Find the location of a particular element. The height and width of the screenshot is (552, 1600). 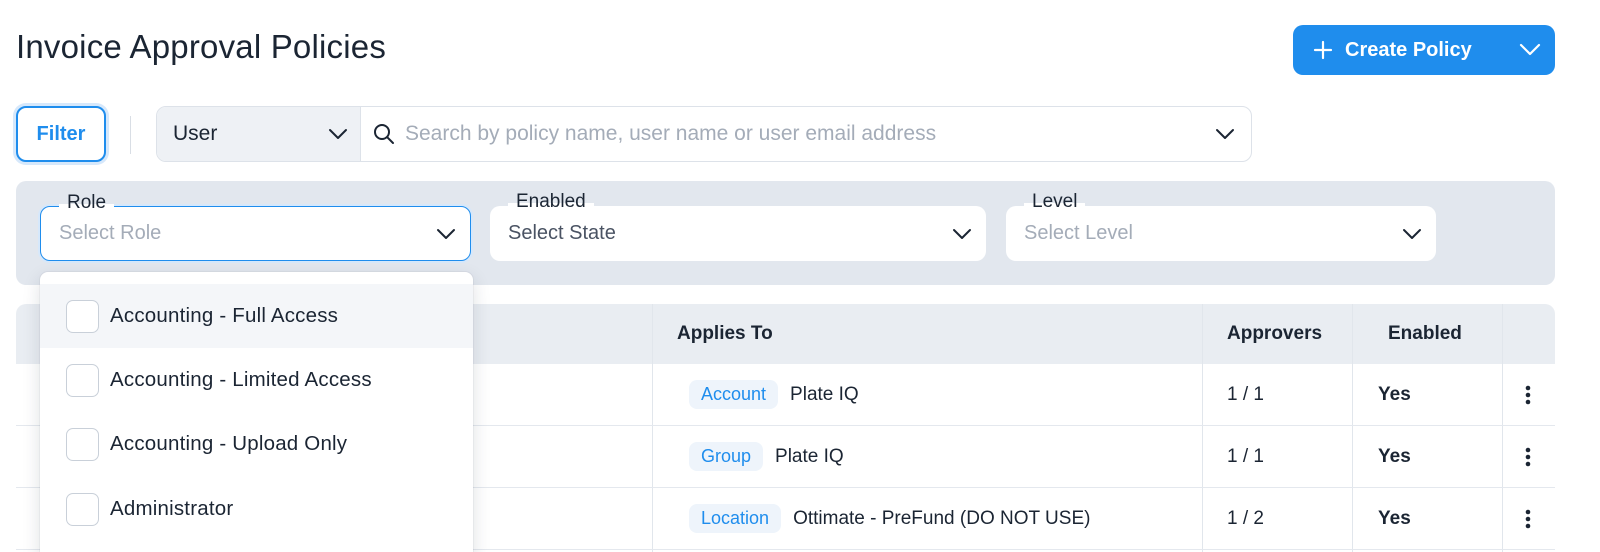

enabled-select-placeholder: Select State is located at coordinates (562, 233).